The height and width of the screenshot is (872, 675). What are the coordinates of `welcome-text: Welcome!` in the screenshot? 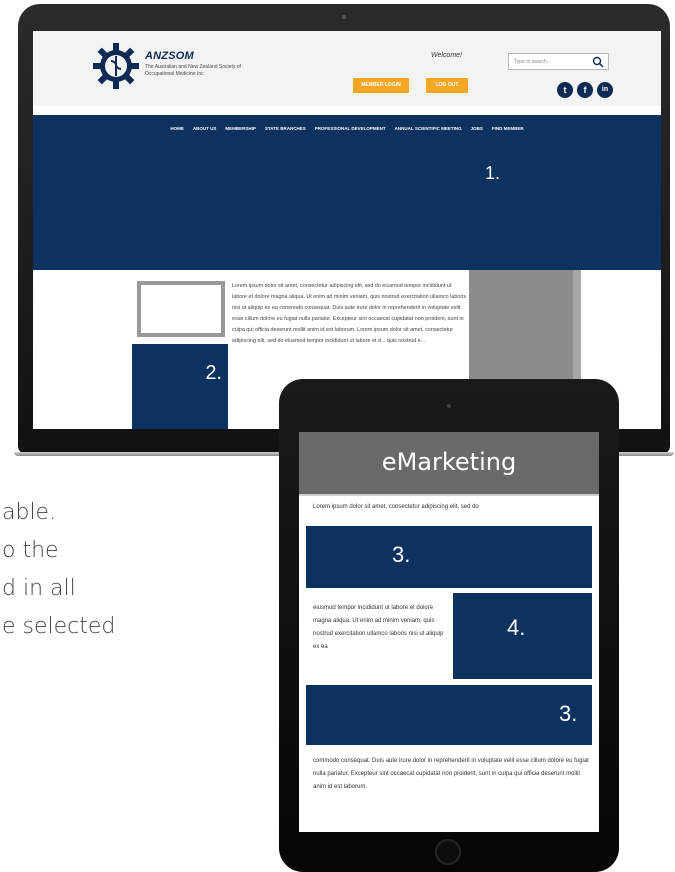 It's located at (446, 55).